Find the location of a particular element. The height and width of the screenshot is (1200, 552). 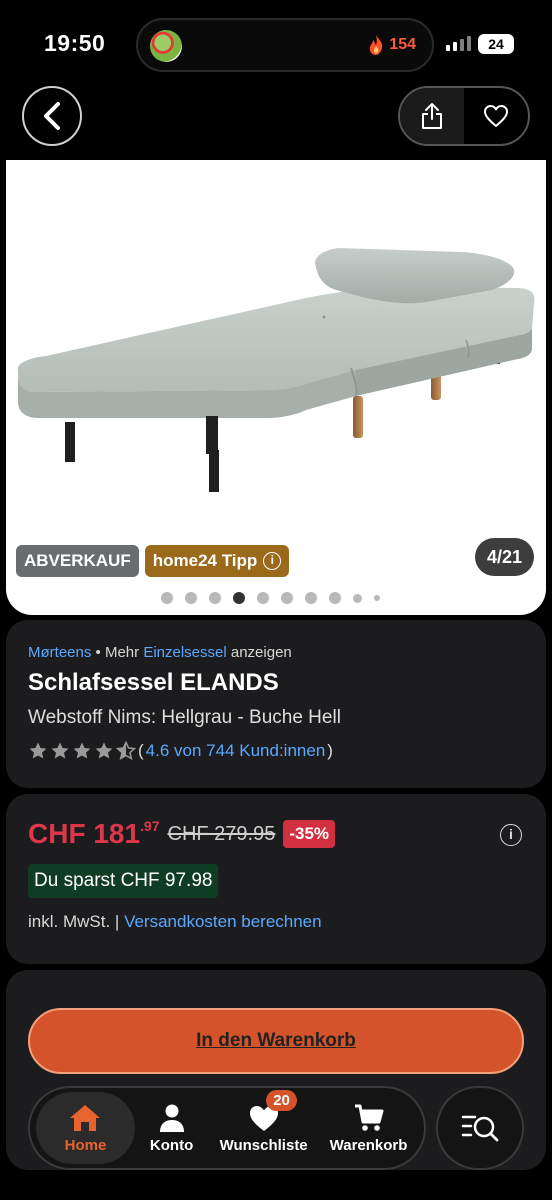

category-link: Einzelsessel is located at coordinates (184, 652).